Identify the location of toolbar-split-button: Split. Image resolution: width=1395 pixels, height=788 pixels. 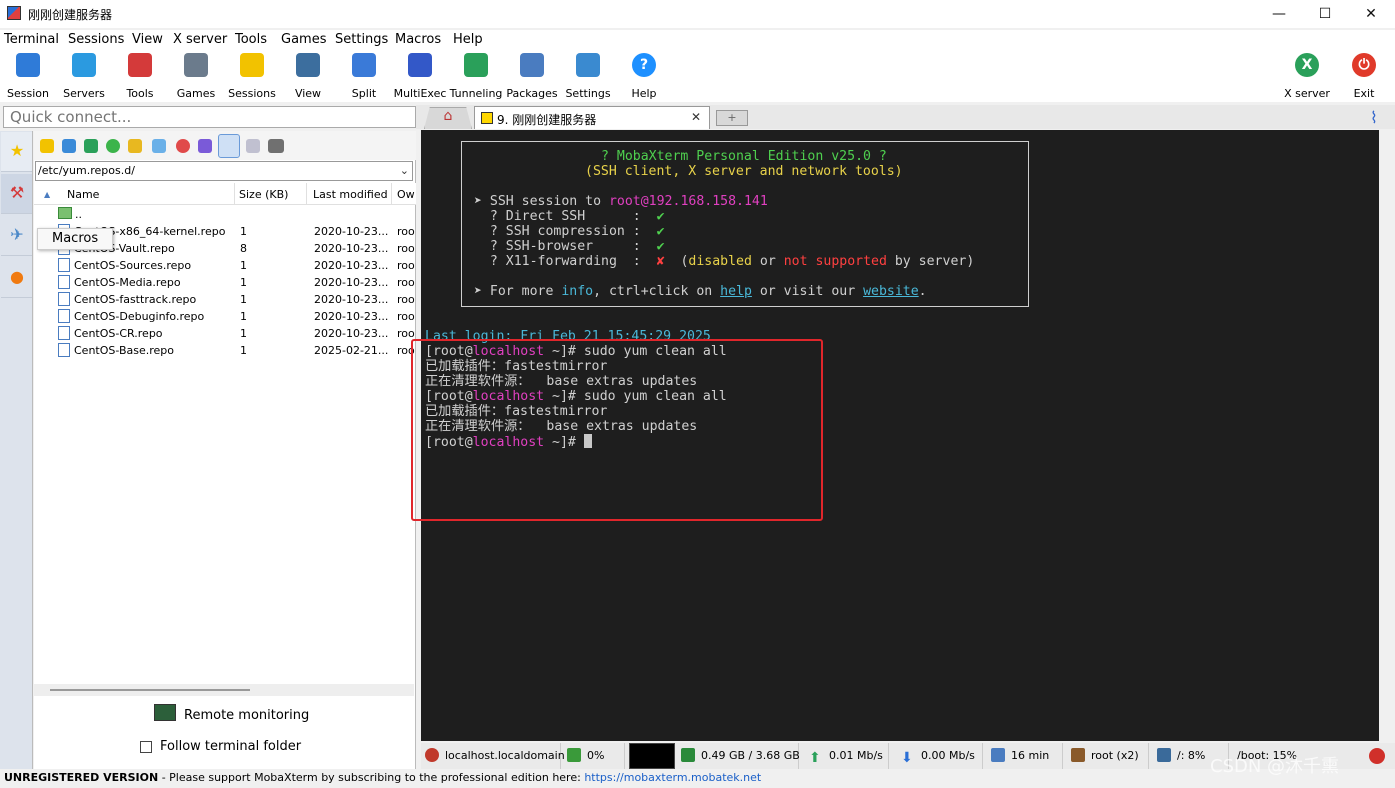
(364, 76).